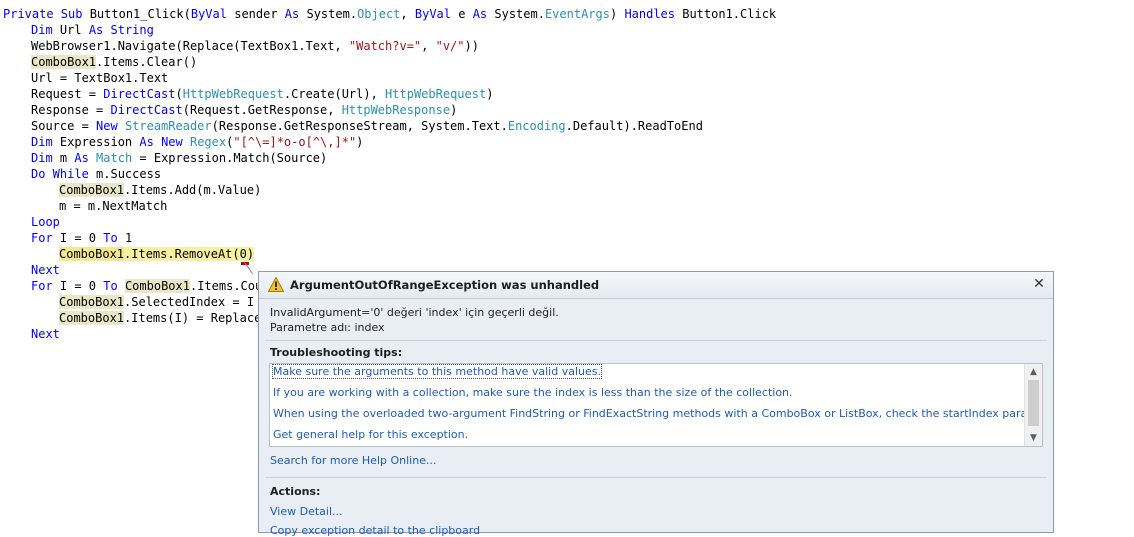  What do you see at coordinates (71, 110) in the screenshot?
I see `code-token: Response =` at bounding box center [71, 110].